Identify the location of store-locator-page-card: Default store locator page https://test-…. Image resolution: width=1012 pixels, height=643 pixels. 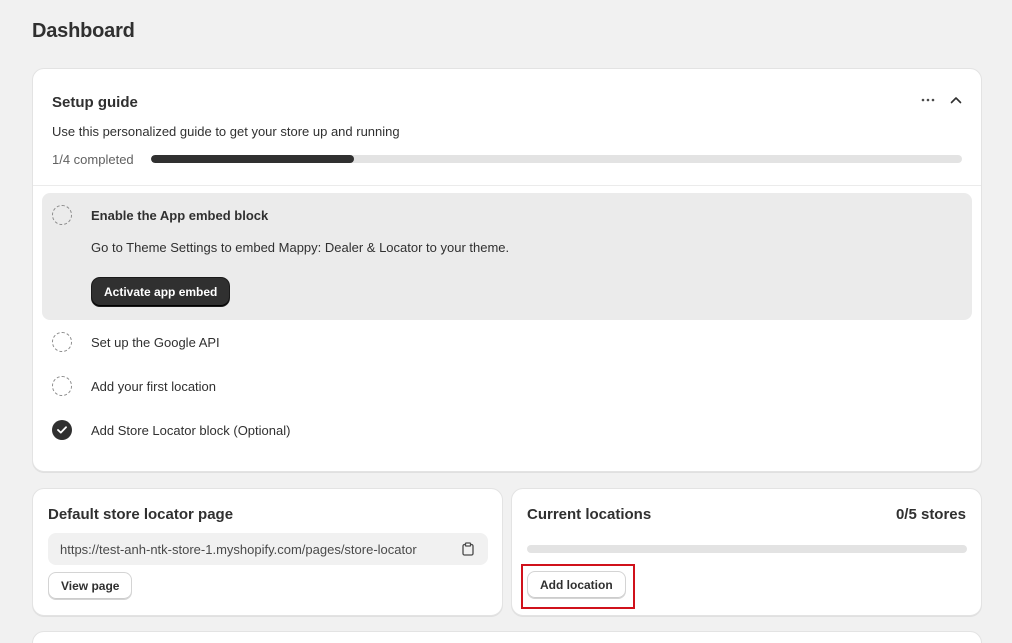
(267, 552).